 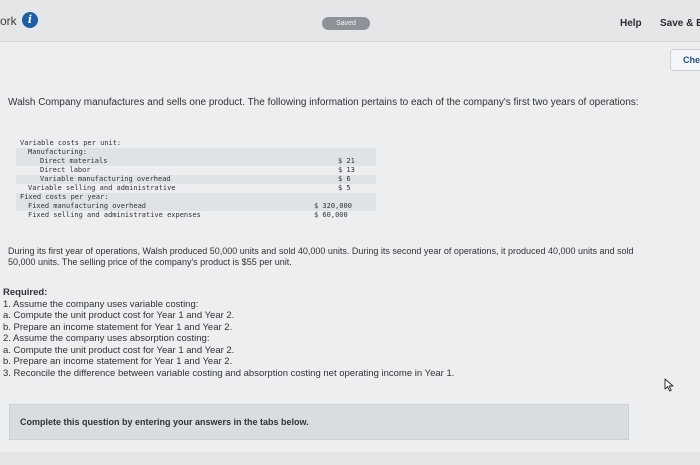 What do you see at coordinates (87, 206) in the screenshot?
I see `row-label: Fixed manufacturing overhead` at bounding box center [87, 206].